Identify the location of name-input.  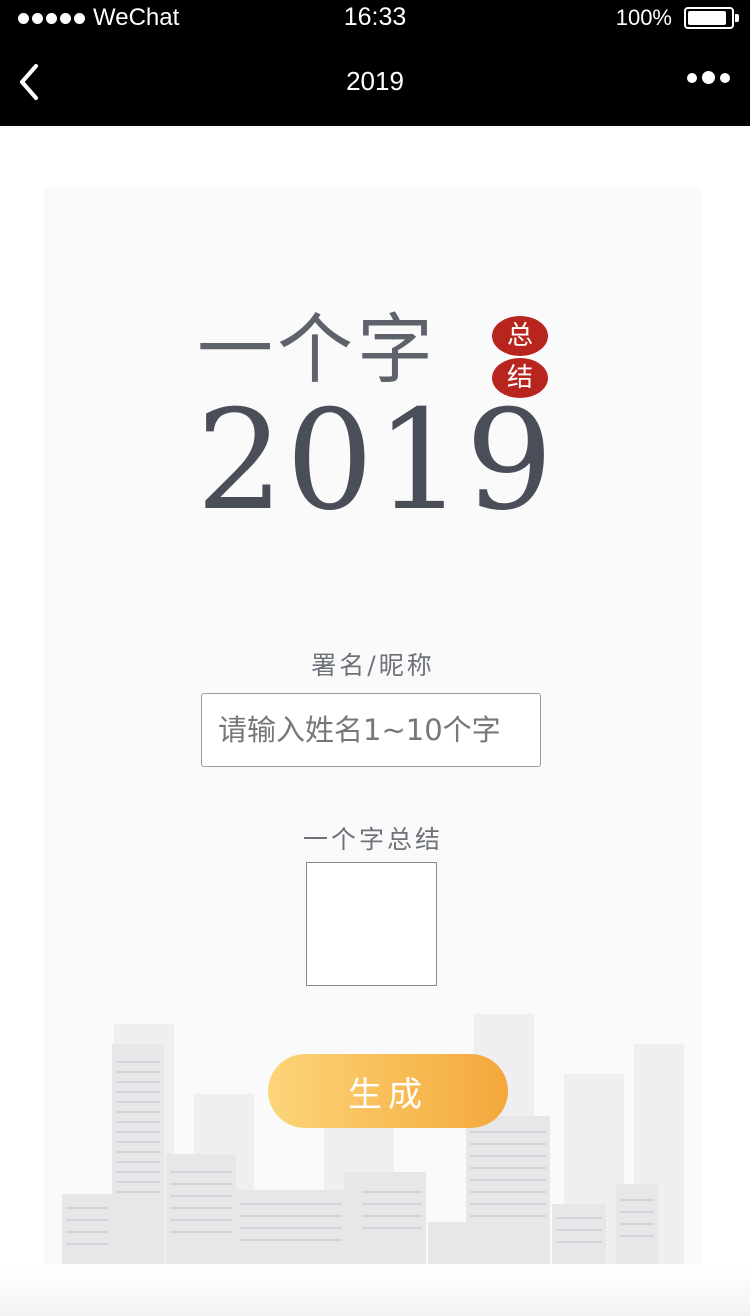
(371, 730).